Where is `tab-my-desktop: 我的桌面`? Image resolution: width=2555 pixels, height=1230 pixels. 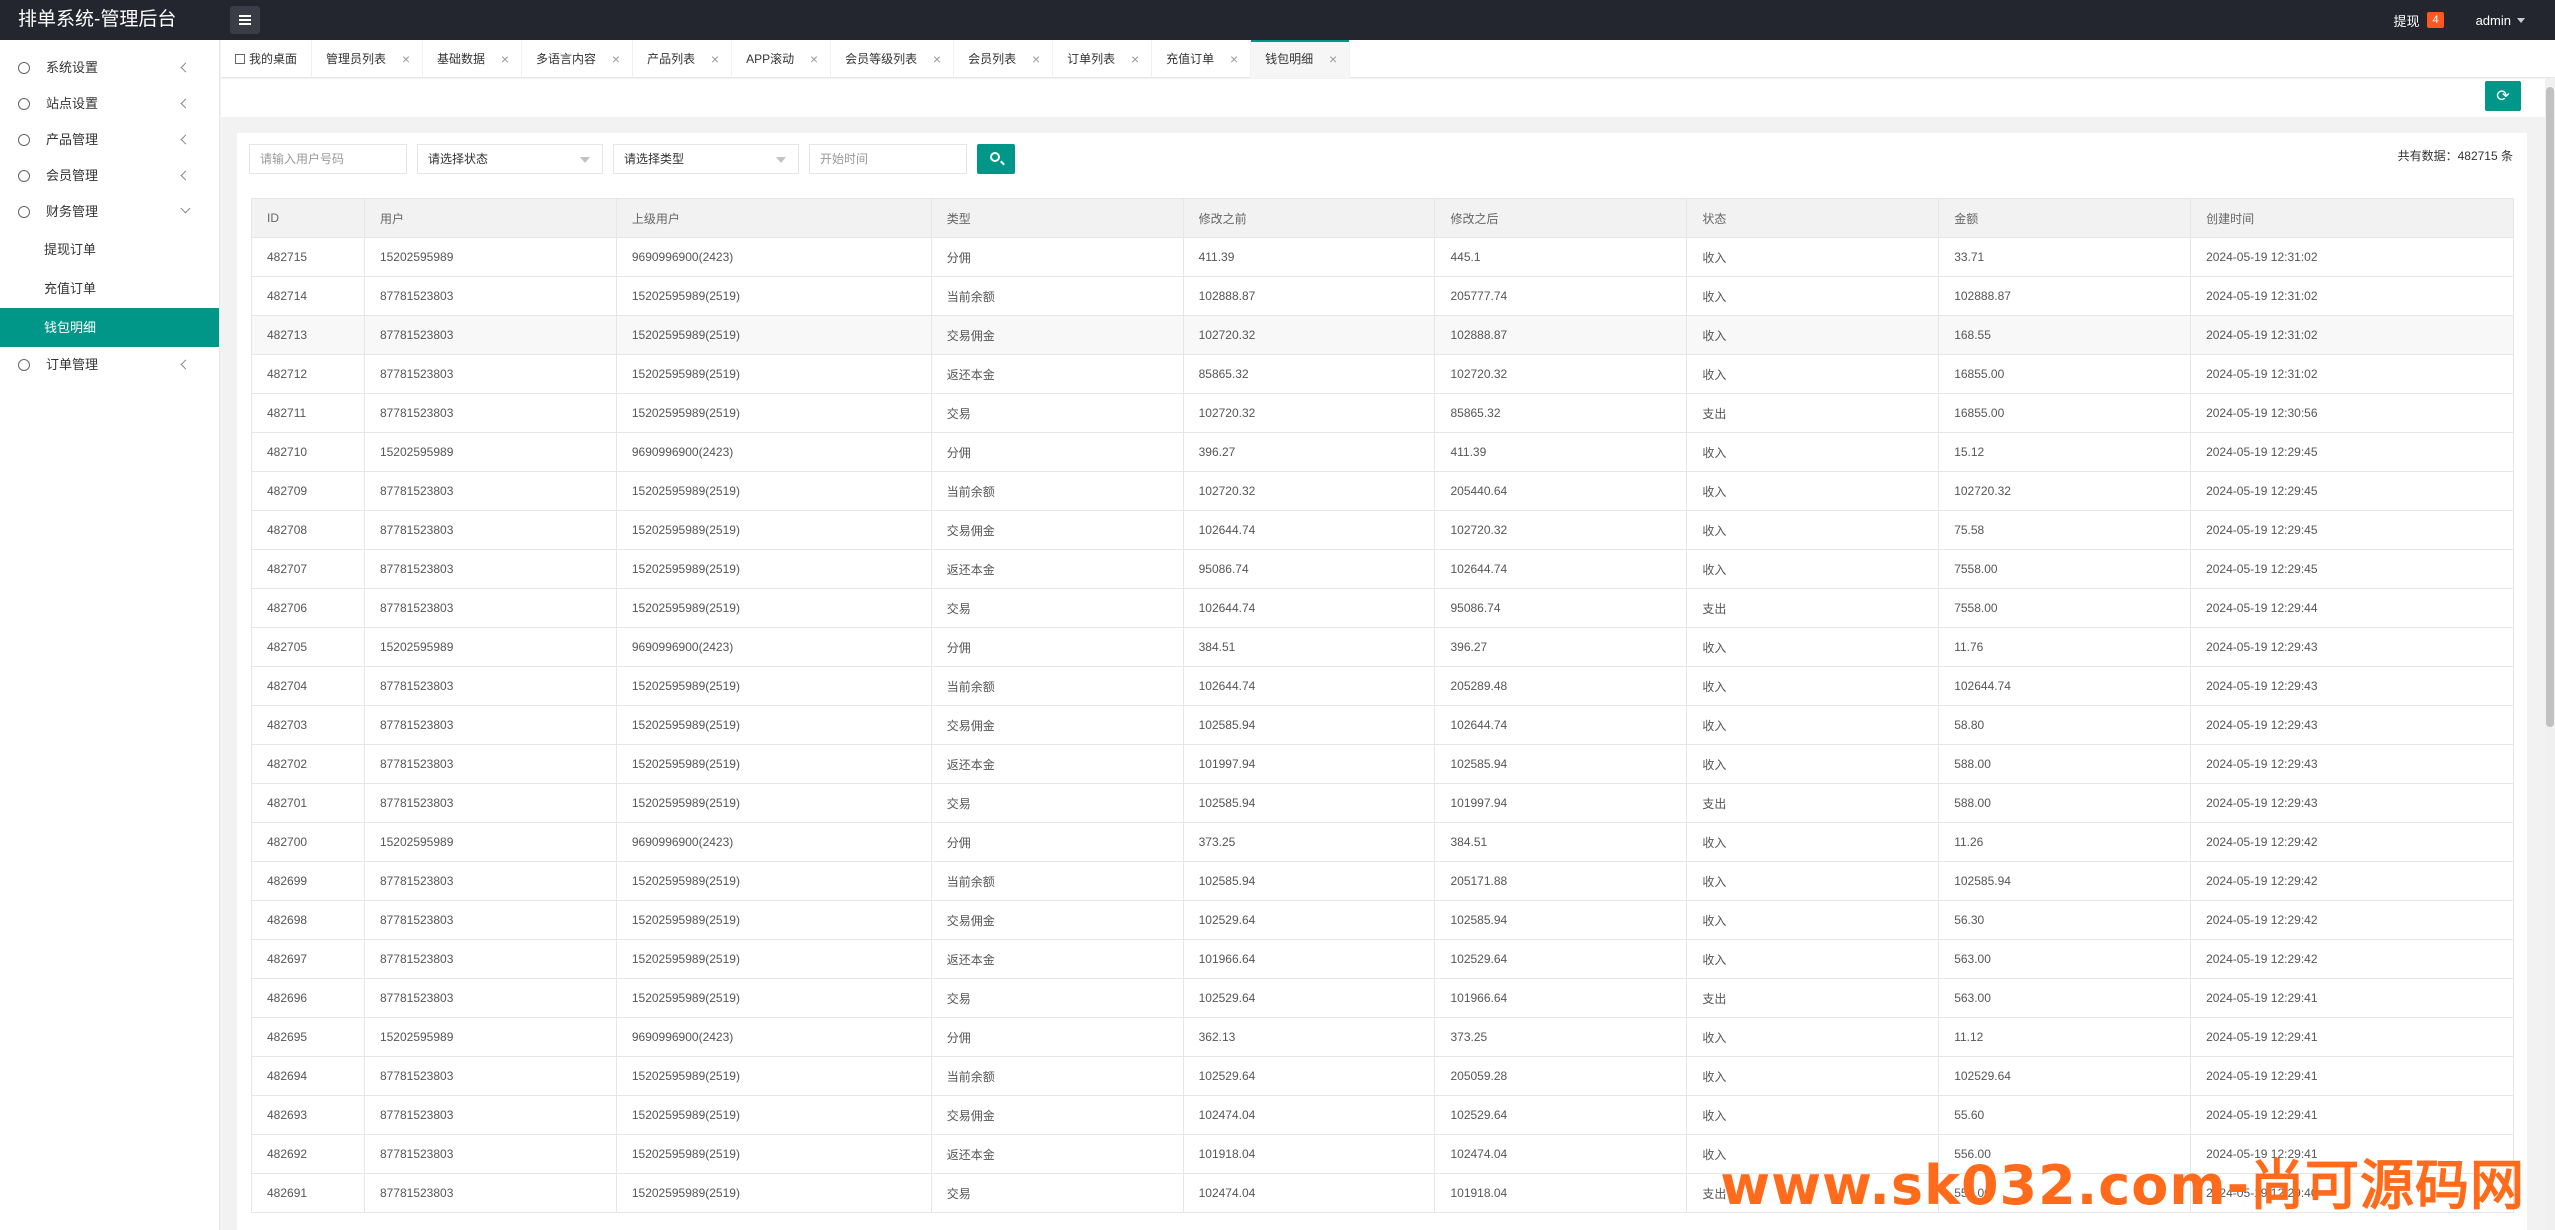 tab-my-desktop: 我的桌面 is located at coordinates (267, 59).